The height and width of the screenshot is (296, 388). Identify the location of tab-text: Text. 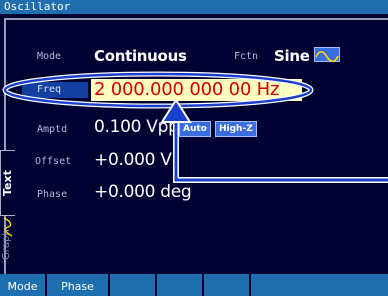
(7, 183).